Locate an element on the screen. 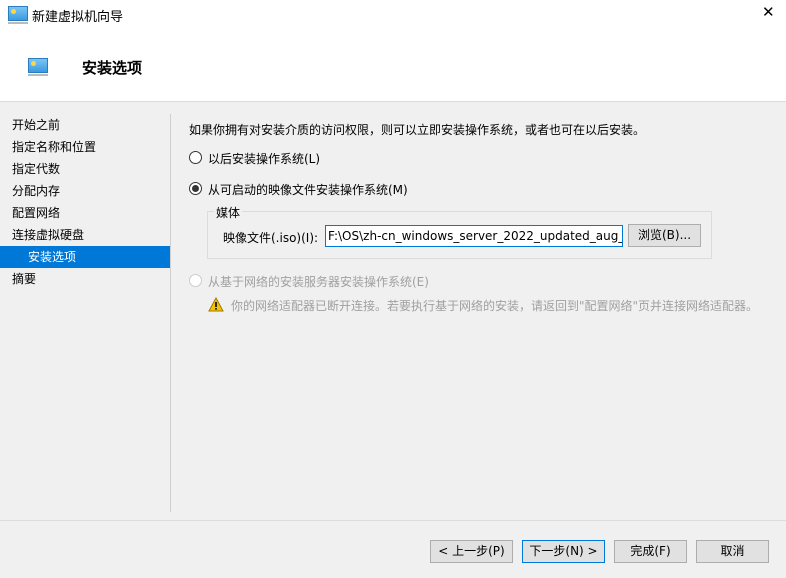  sidebar-item-memory: 分配内存 is located at coordinates (85, 191).